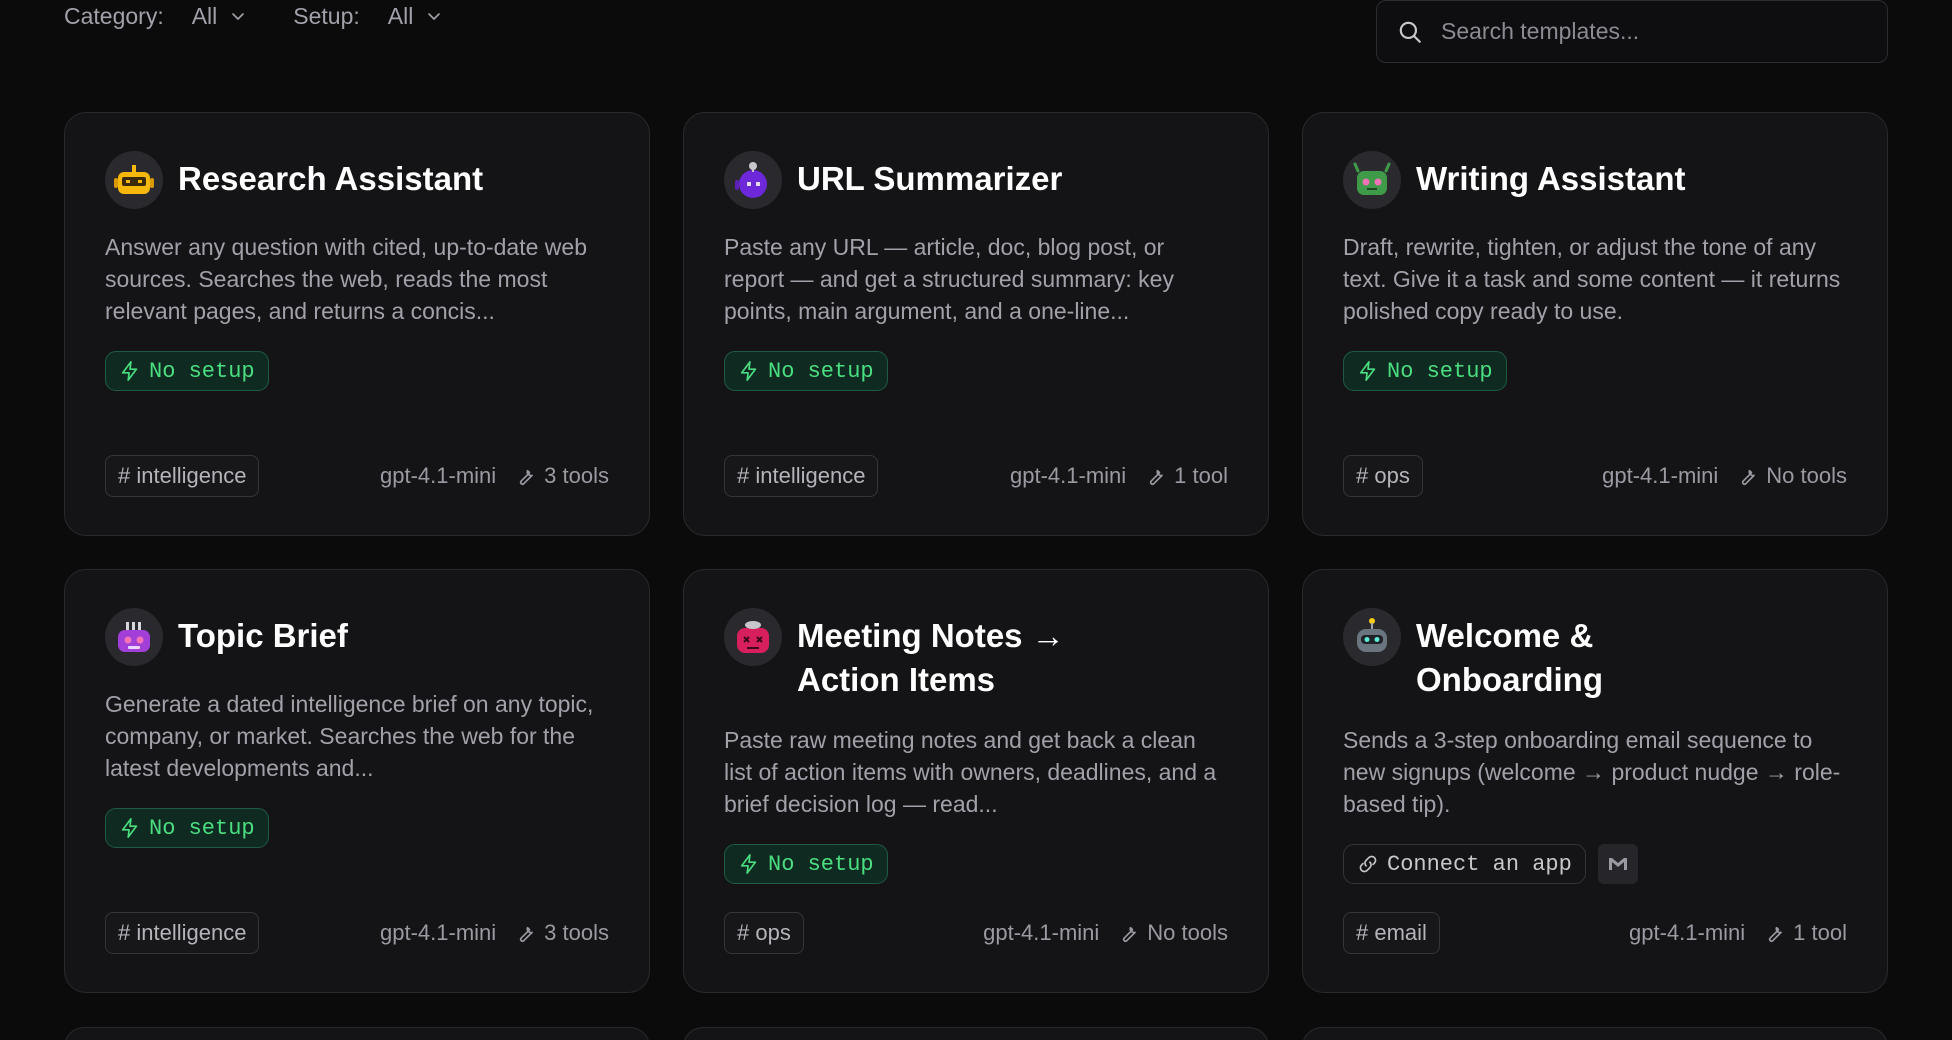 The width and height of the screenshot is (1952, 1040). Describe the element at coordinates (976, 32) in the screenshot. I see `toolbar: Category: All Setup: All` at that location.